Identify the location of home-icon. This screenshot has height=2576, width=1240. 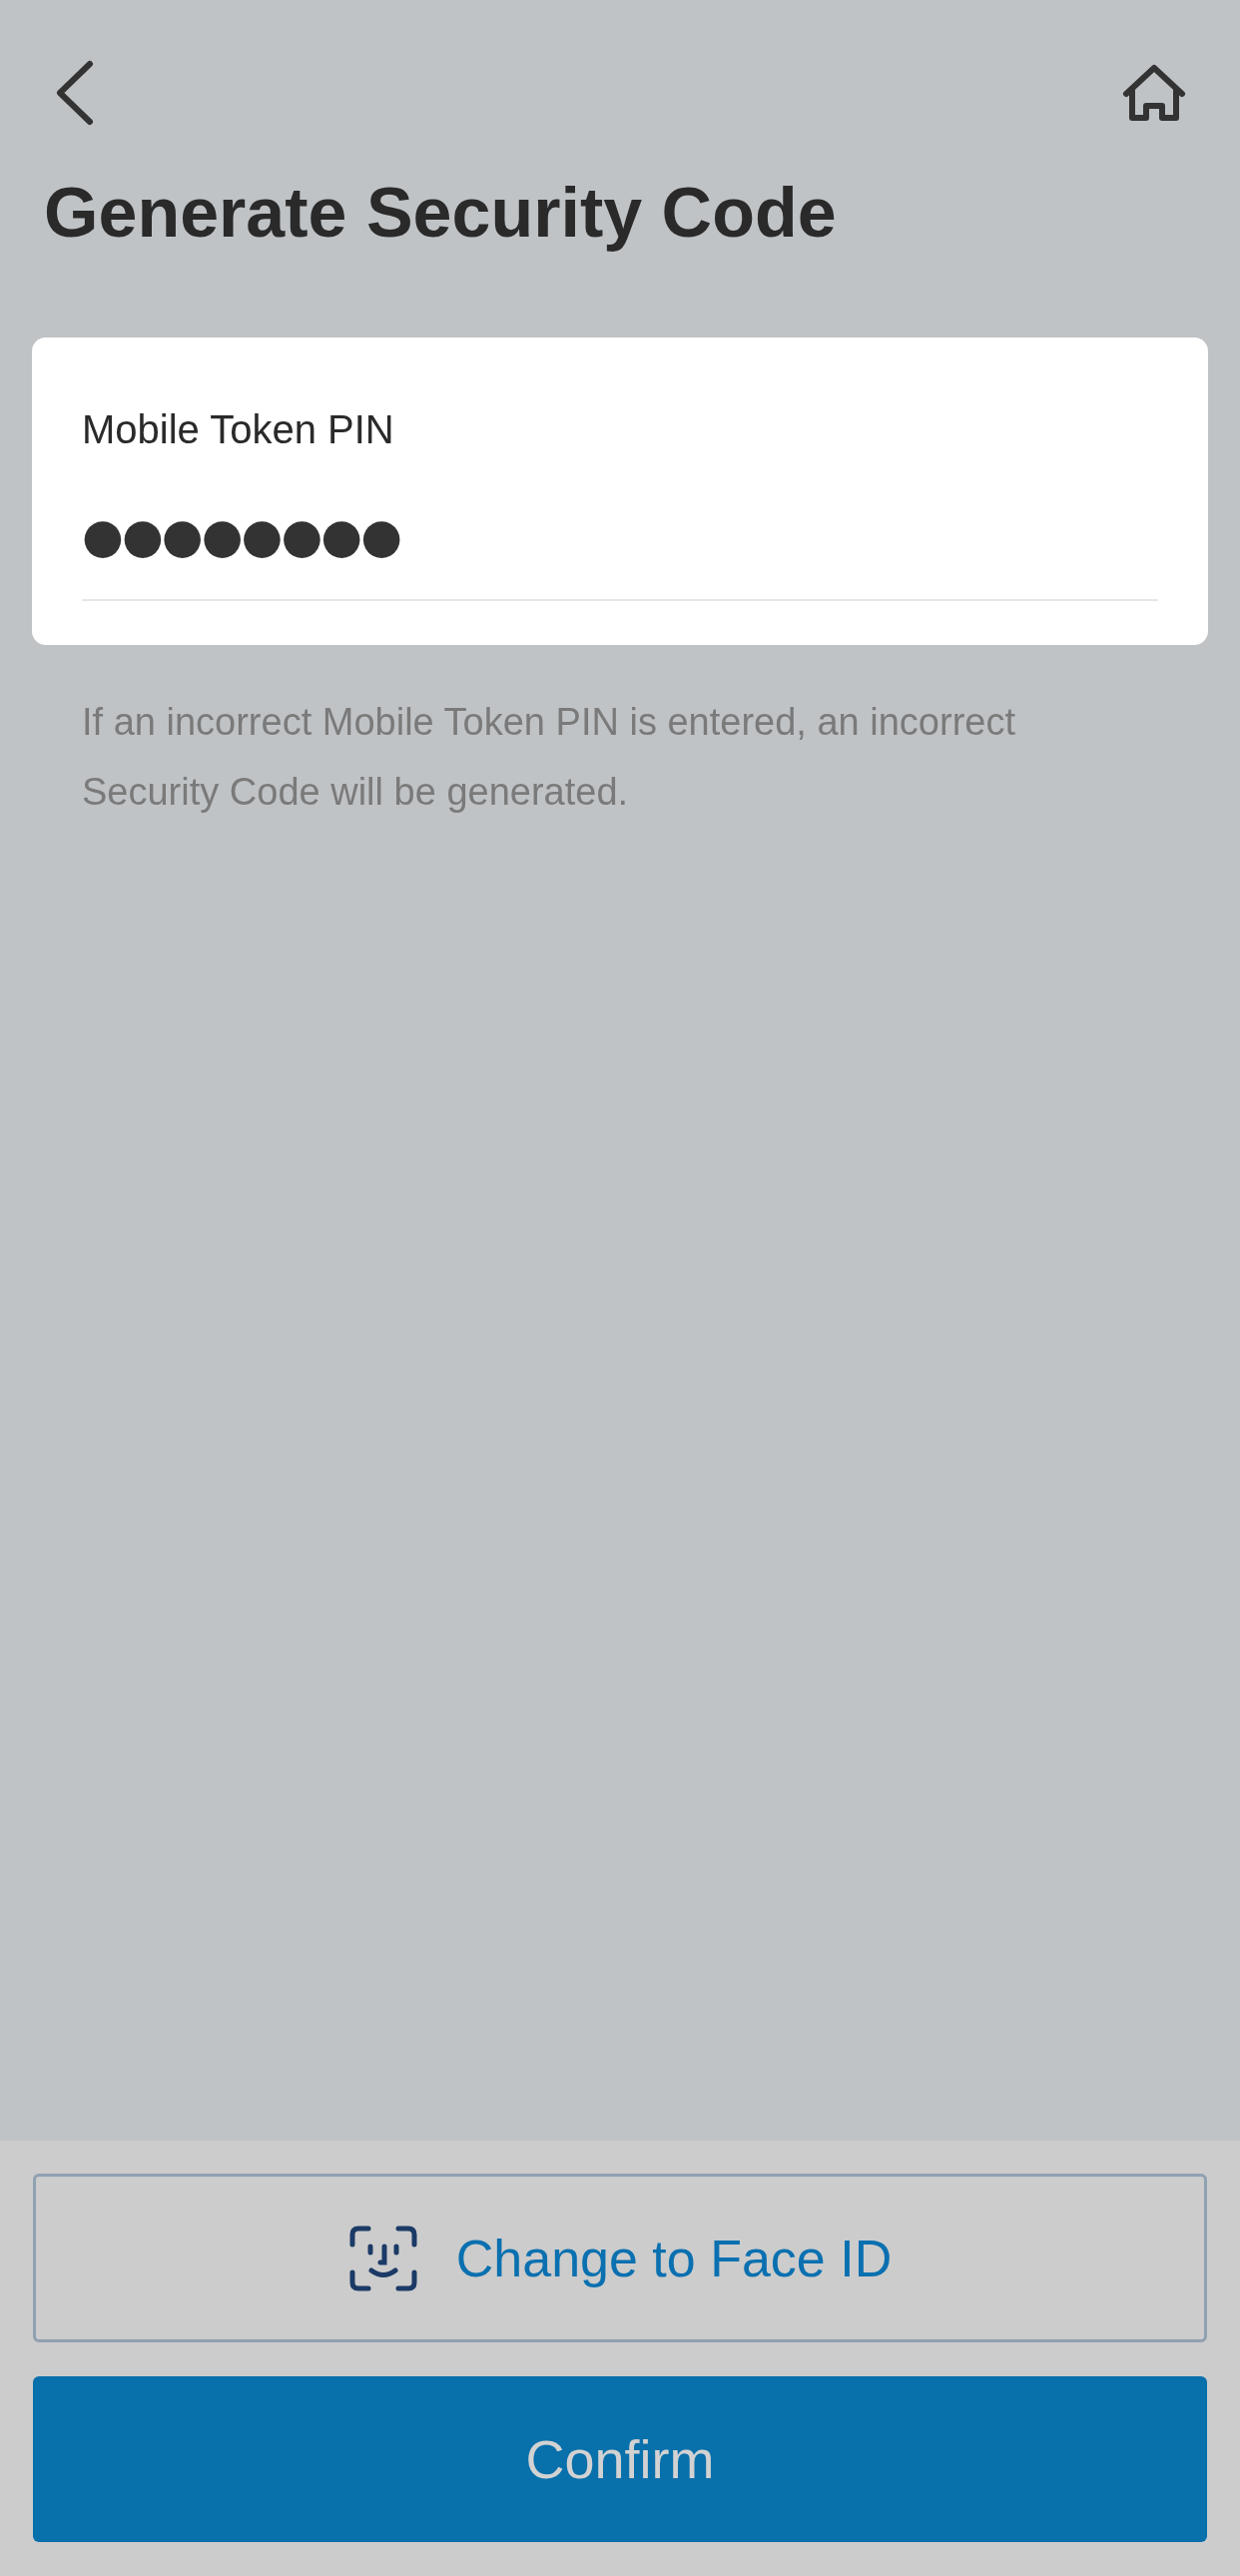
(1154, 93).